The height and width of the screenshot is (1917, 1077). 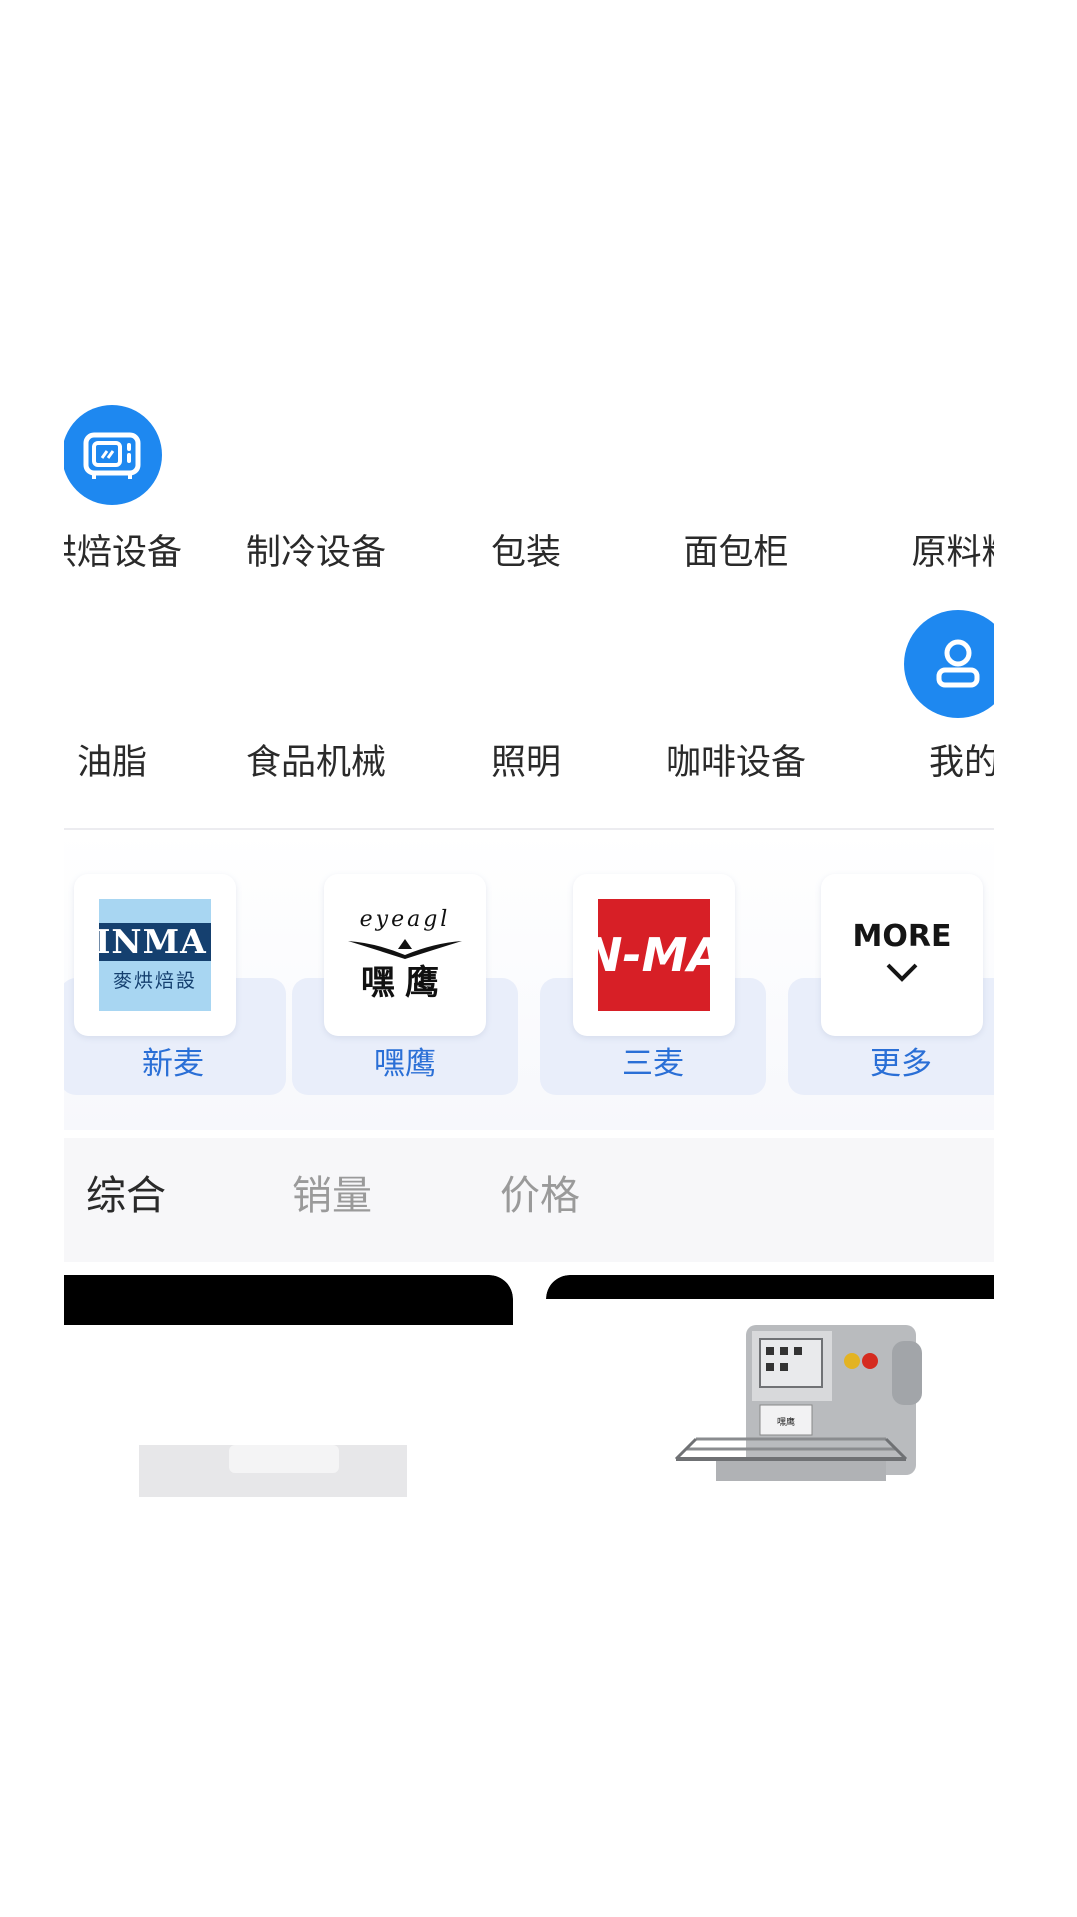 I want to click on category-food-machinery: 食品机械, so click(x=316, y=763).